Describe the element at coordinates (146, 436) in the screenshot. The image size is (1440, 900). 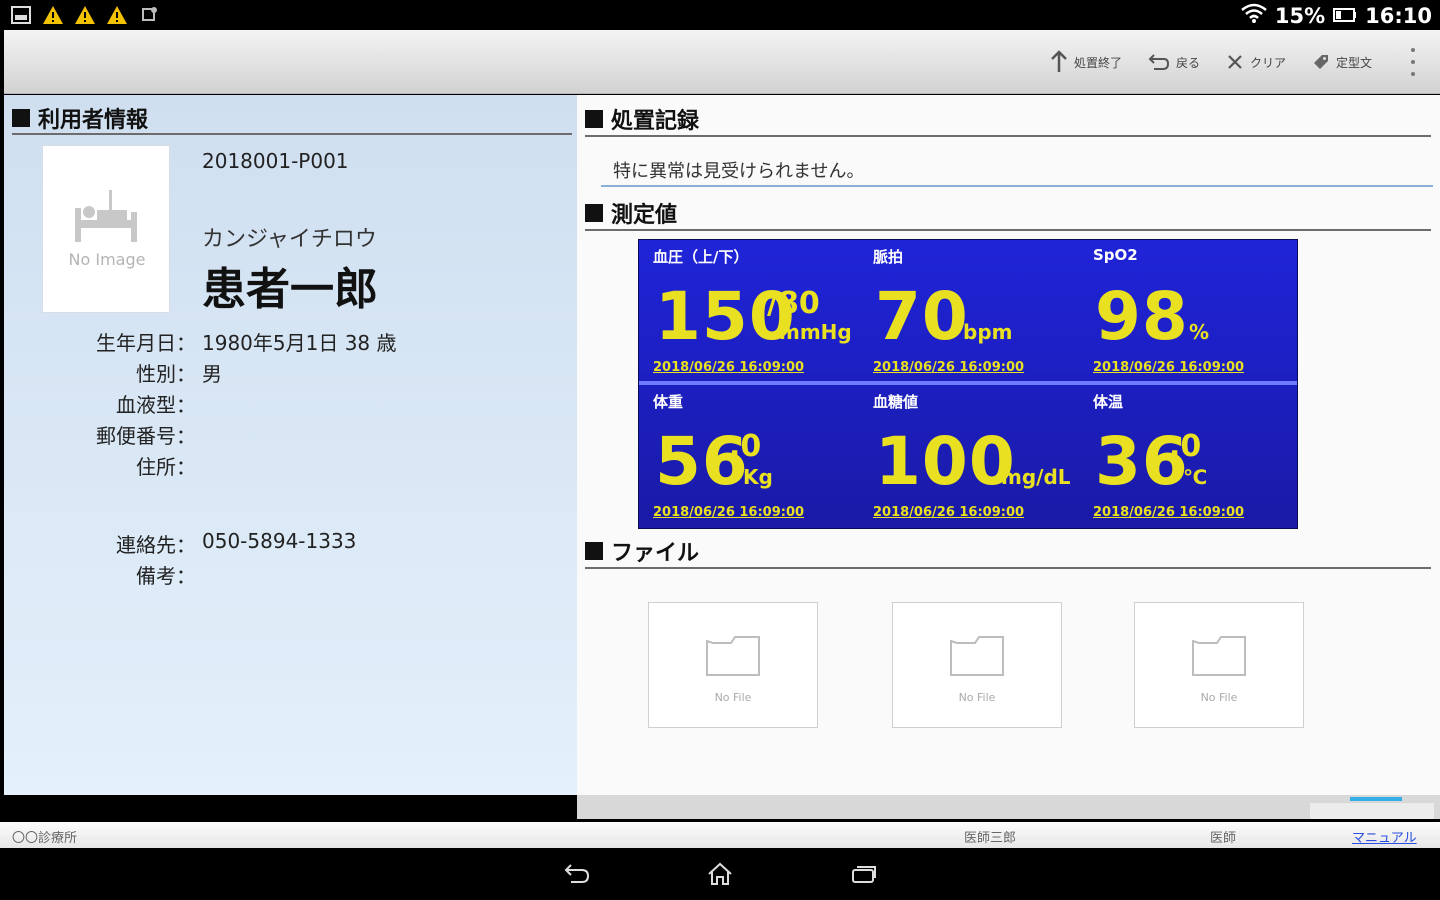
I see `postal-code-label: 郵便番号：` at that location.